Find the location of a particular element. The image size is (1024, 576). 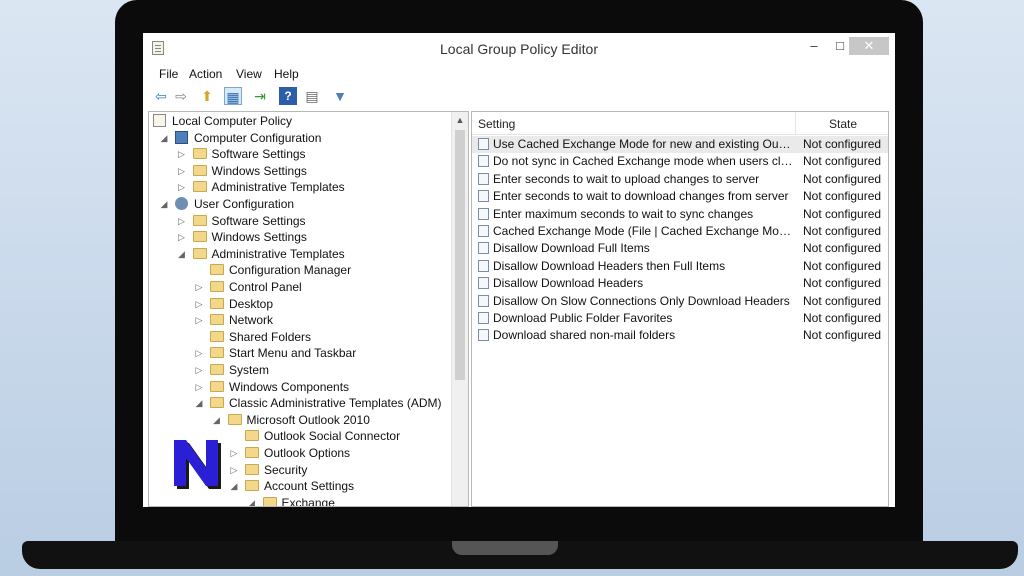

column-header-state: State is located at coordinates (843, 124).